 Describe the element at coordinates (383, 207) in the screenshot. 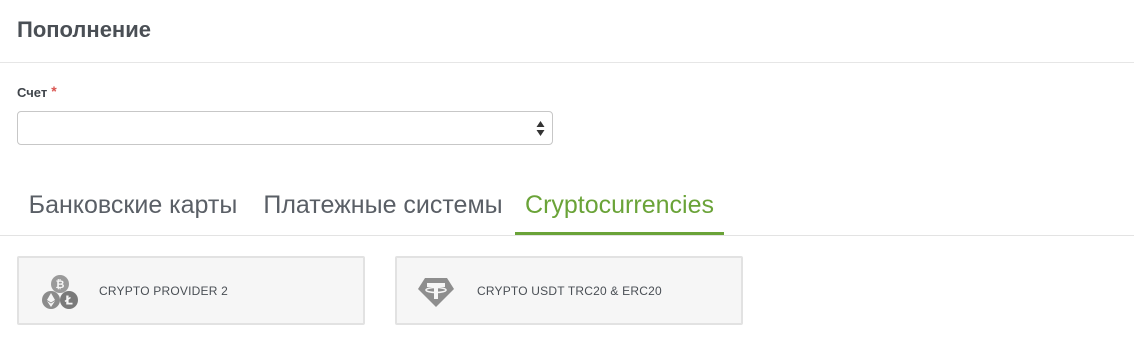

I see `tab-payment-systems: Платежные системы` at that location.